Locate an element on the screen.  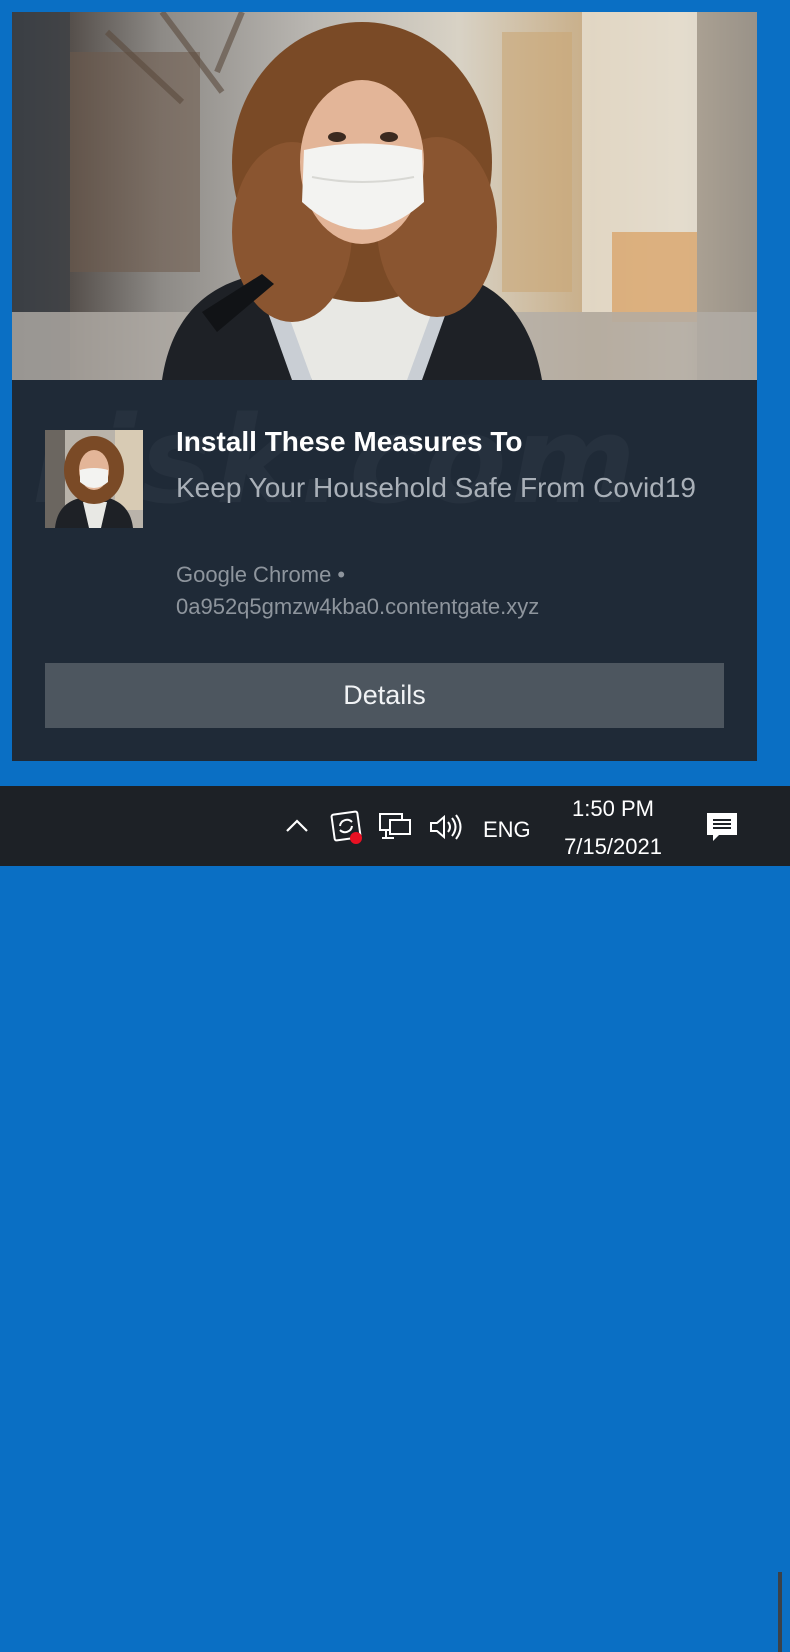
notification-title: Install These Measures To is located at coordinates (349, 441).